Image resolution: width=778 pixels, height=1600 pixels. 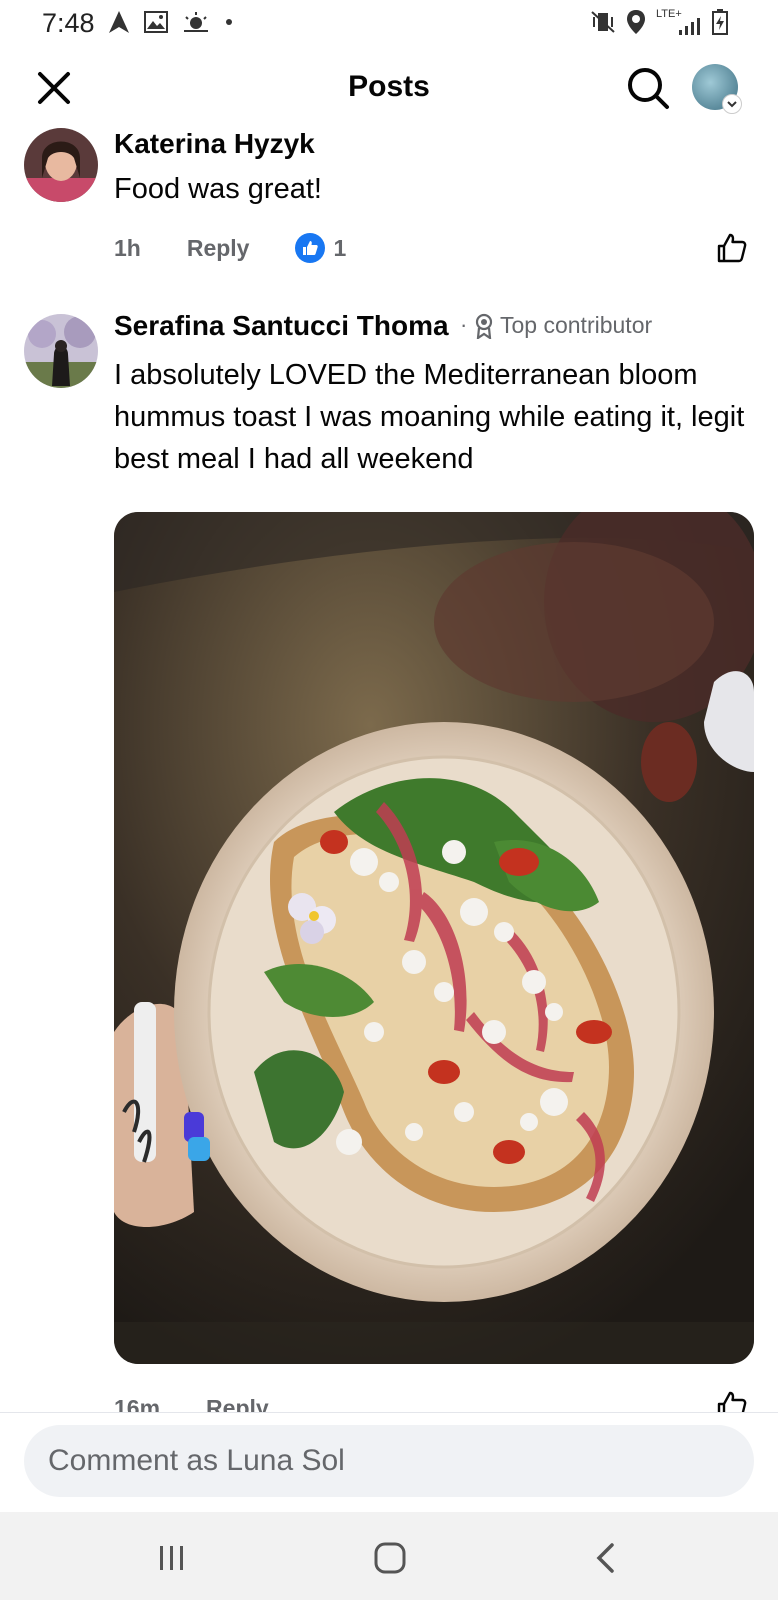 What do you see at coordinates (339, 248) in the screenshot?
I see `reaction-count: 1` at bounding box center [339, 248].